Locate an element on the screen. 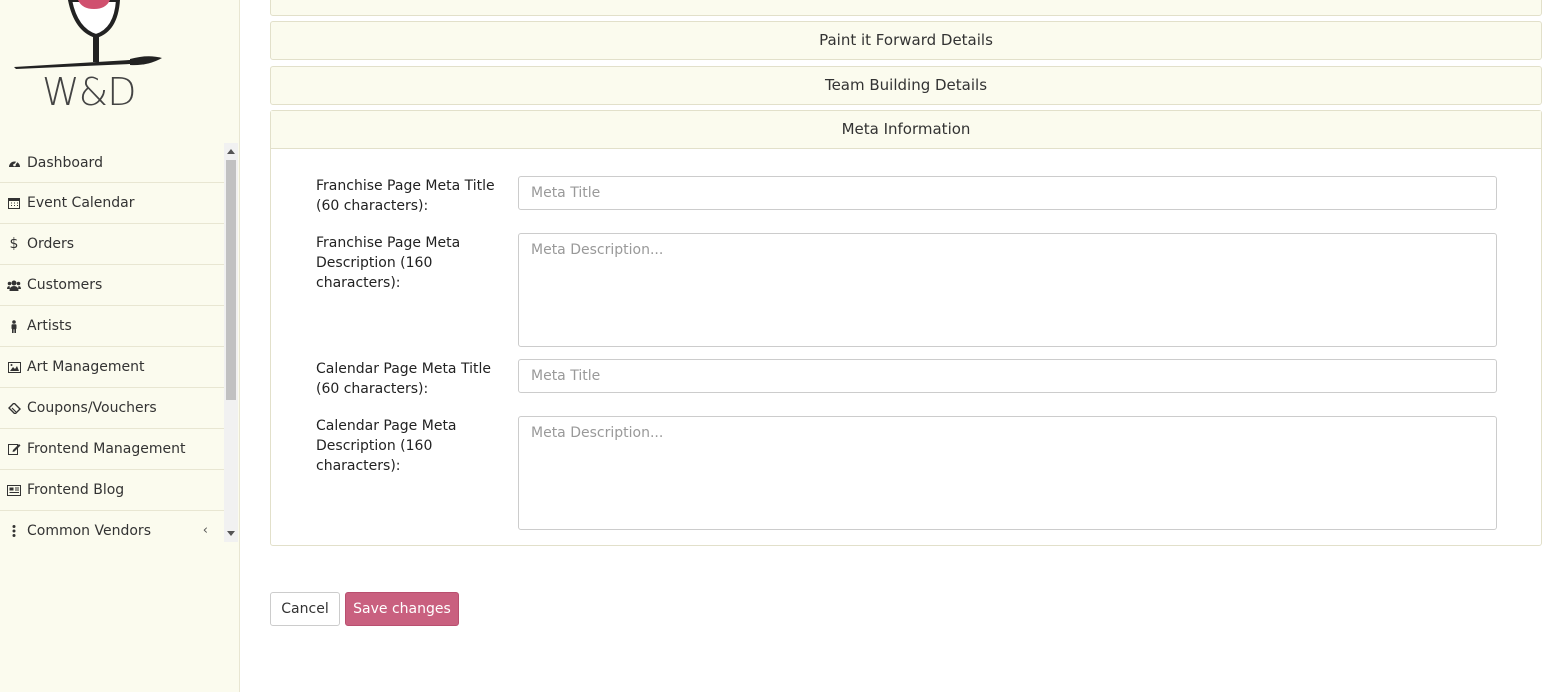  vertical-ellipsis-icon is located at coordinates (14, 531).